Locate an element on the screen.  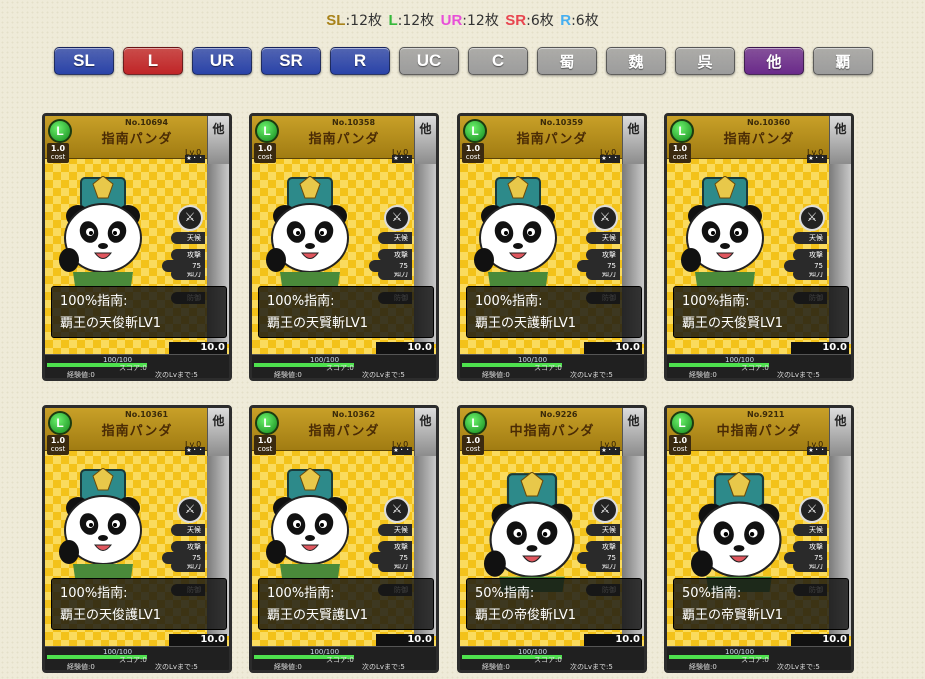
rarity-label: UR is located at coordinates (451, 20).